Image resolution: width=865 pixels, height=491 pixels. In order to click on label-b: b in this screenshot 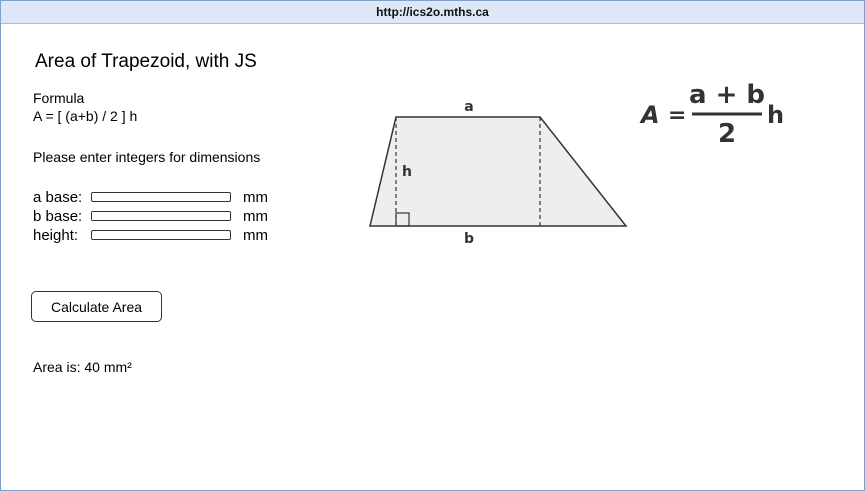, I will do `click(469, 239)`.